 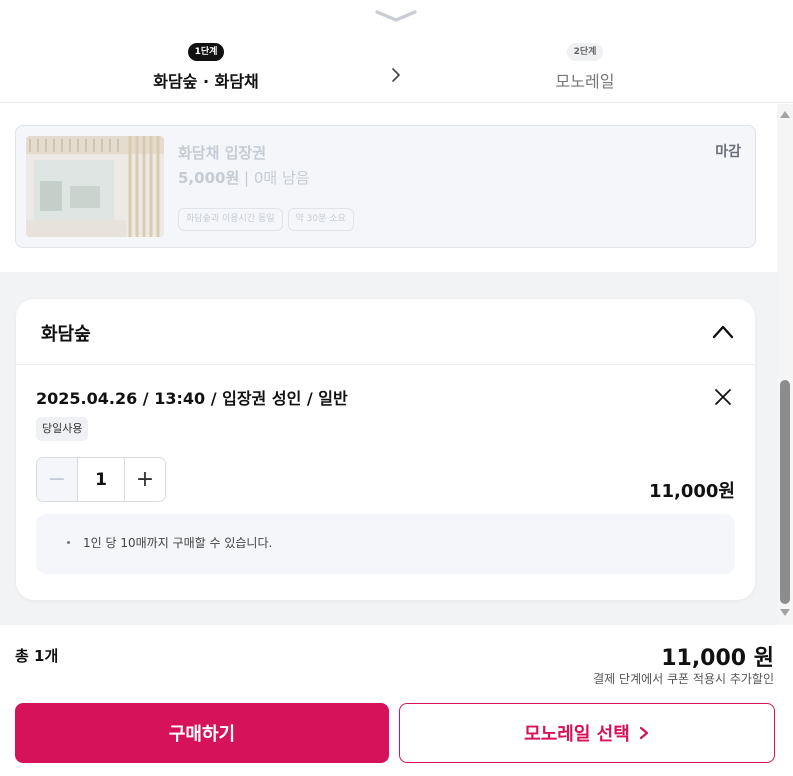 What do you see at coordinates (192, 398) in the screenshot?
I see `selected-item-detail: 2025.04.26 / 13:40 / 입장권 성인 / 일반` at bounding box center [192, 398].